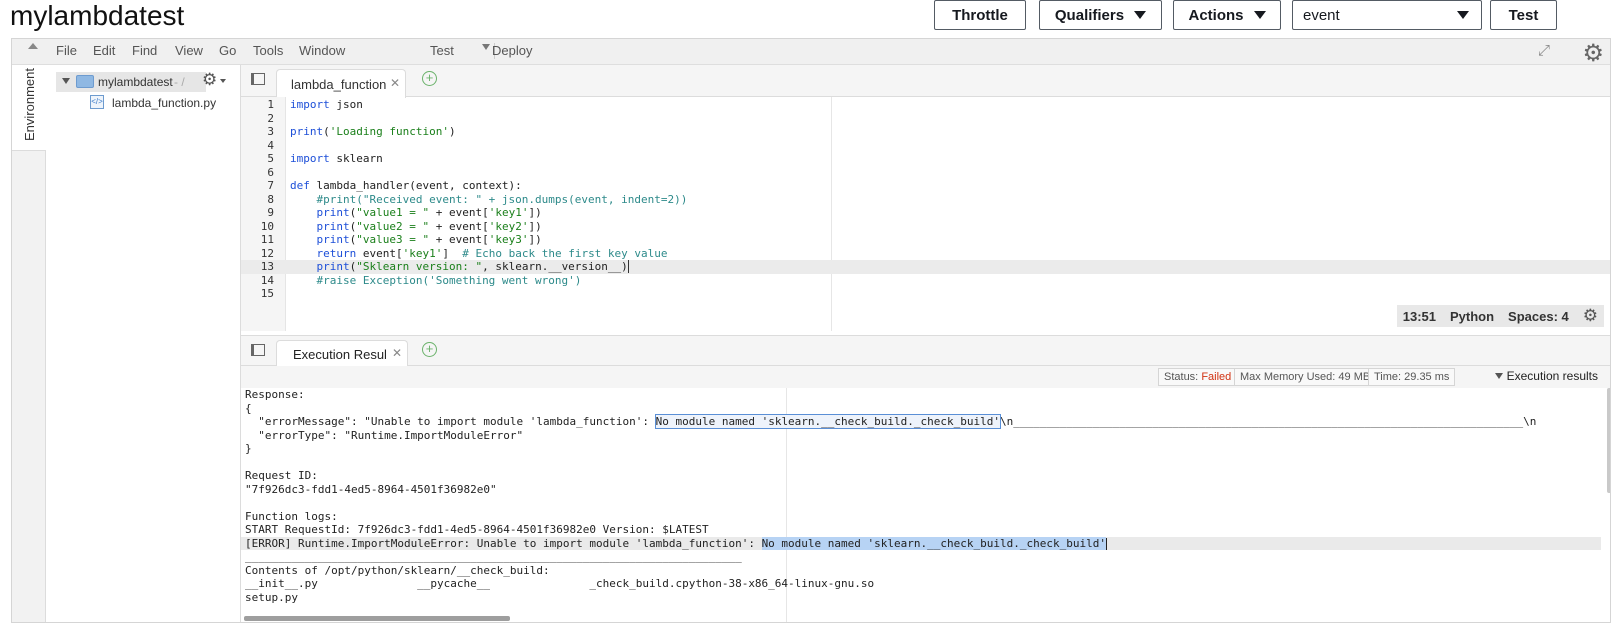 The image size is (1622, 636). What do you see at coordinates (189, 50) in the screenshot?
I see `menu-view: View` at bounding box center [189, 50].